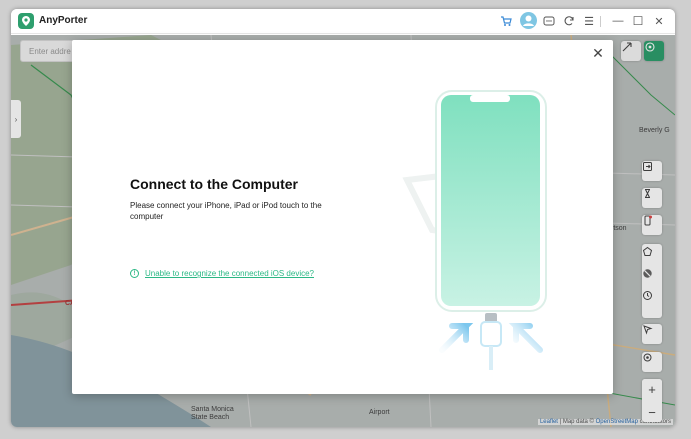 The height and width of the screenshot is (439, 691). I want to click on title-bar: AnyPorter ☰ — ☐ ✕, so click(343, 21).